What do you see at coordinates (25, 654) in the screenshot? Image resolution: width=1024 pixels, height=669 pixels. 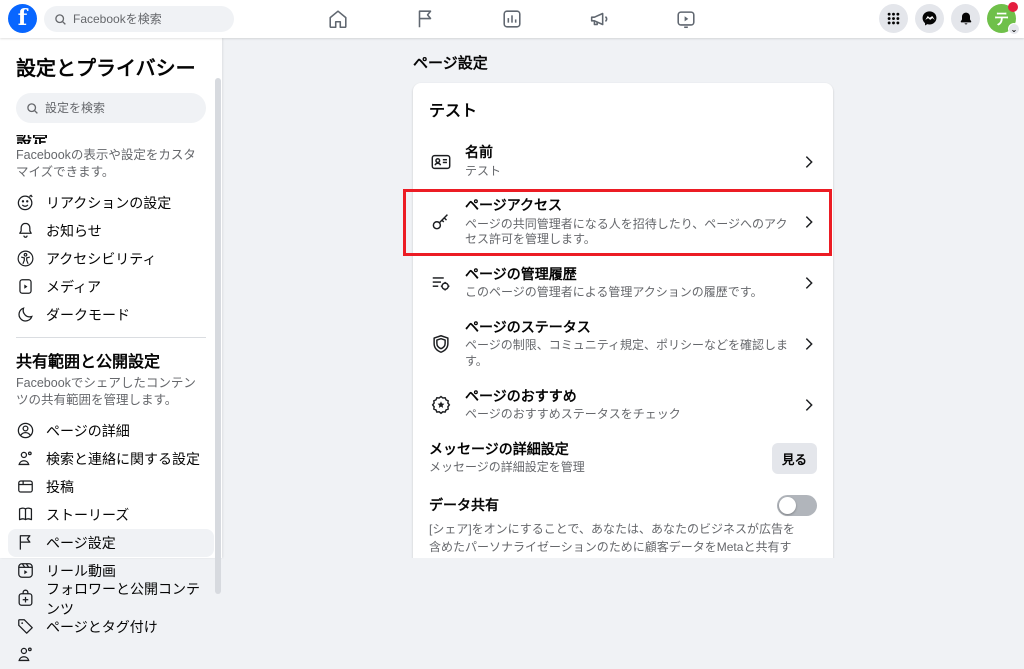 I see `person-icon` at bounding box center [25, 654].